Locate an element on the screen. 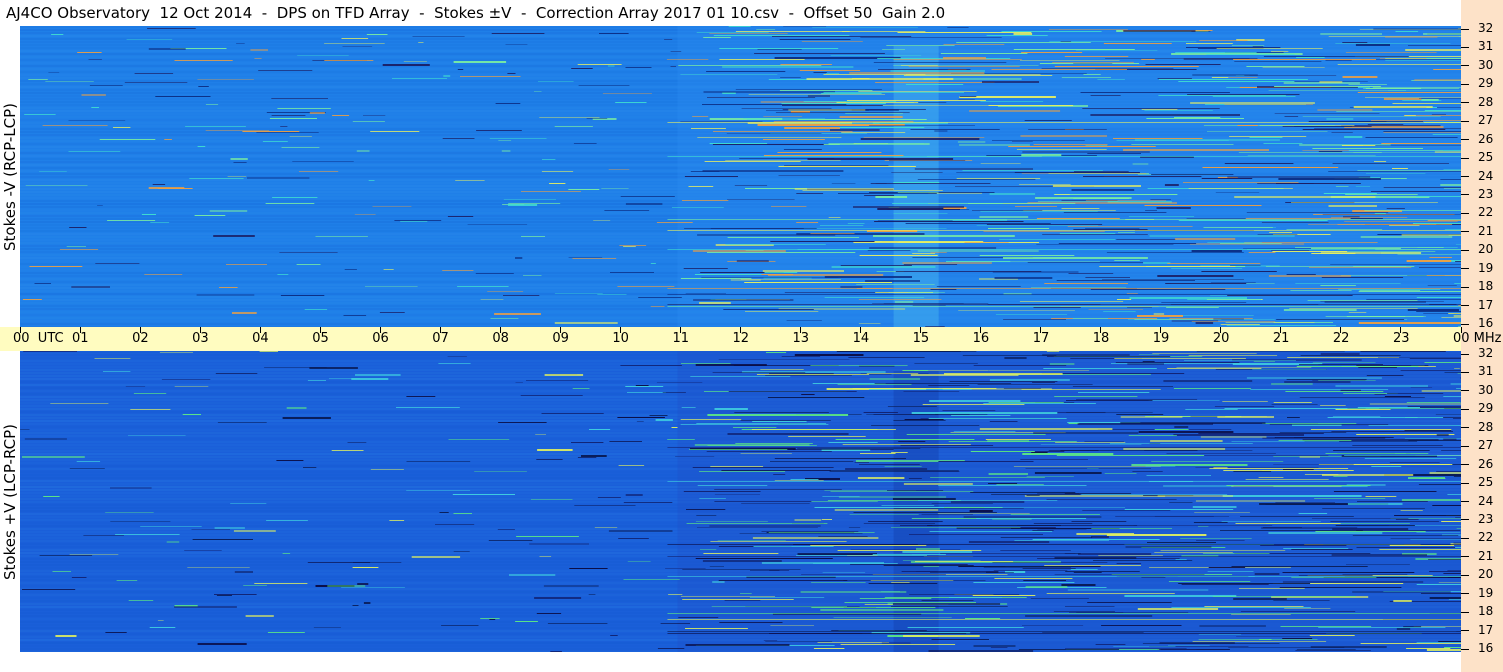  time-tick-label: 22 is located at coordinates (1341, 338).